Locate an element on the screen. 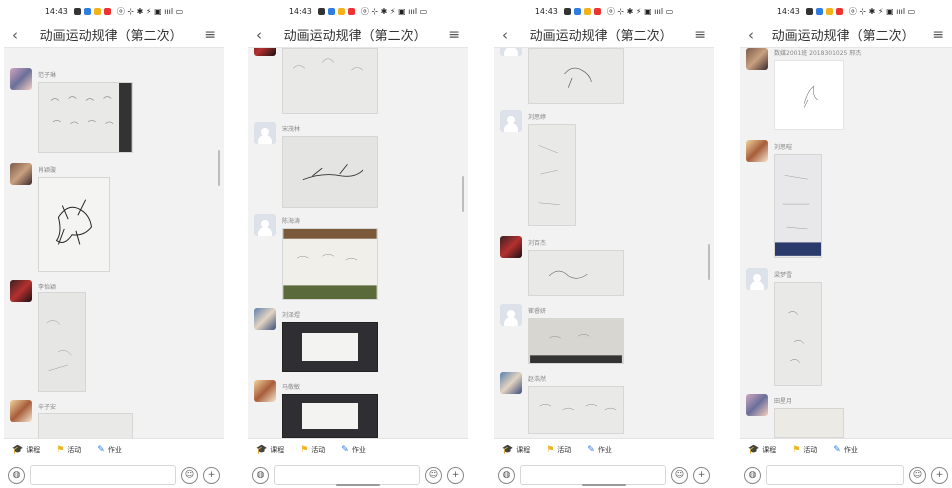 The width and height of the screenshot is (952, 488). flag-icon: ⚑ is located at coordinates (796, 450).